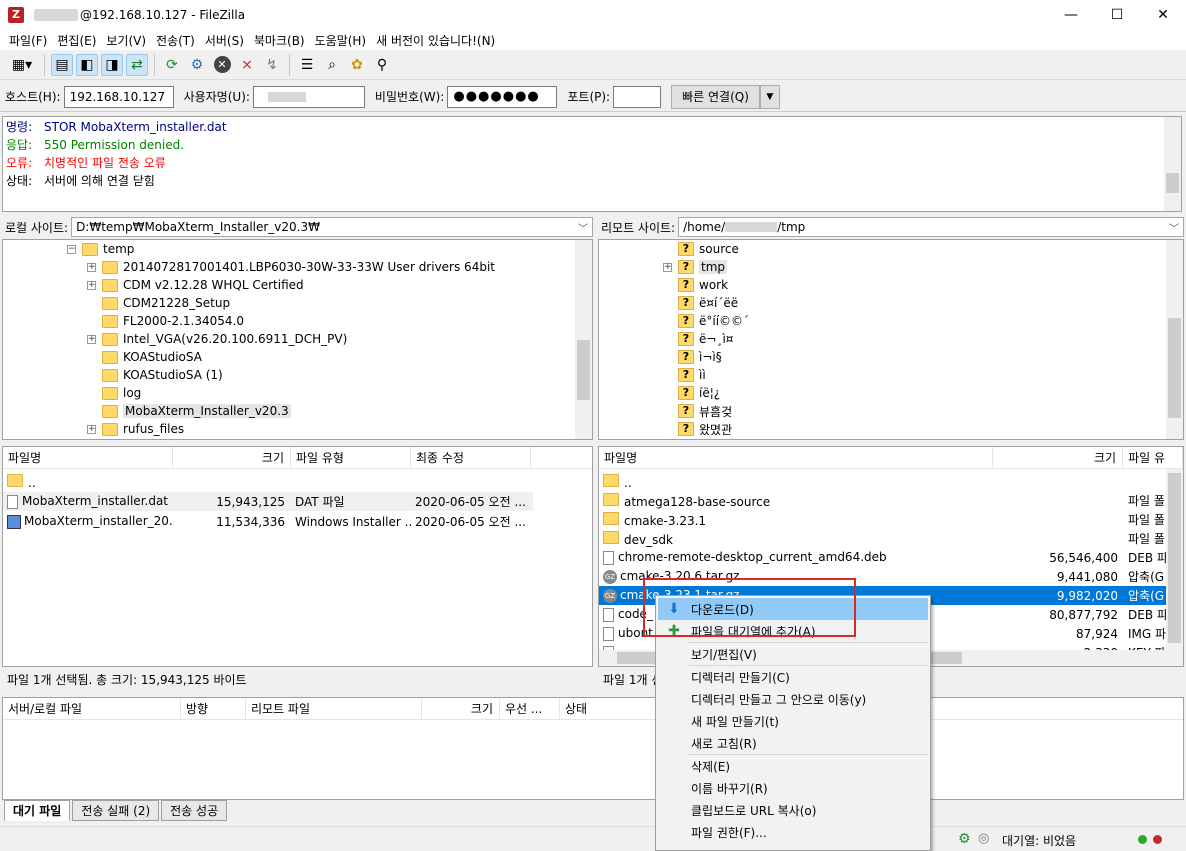 The width and height of the screenshot is (1186, 851). Describe the element at coordinates (701, 249) in the screenshot. I see `tree-node: ? source` at that location.